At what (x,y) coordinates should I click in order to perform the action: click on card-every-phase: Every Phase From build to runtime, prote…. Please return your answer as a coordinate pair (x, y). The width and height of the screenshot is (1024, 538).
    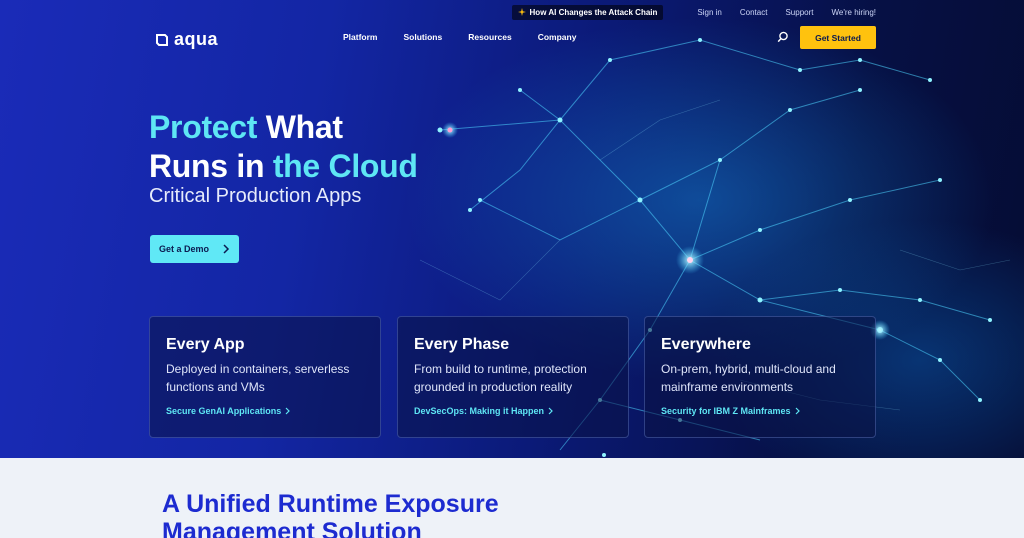
    Looking at the image, I should click on (513, 377).